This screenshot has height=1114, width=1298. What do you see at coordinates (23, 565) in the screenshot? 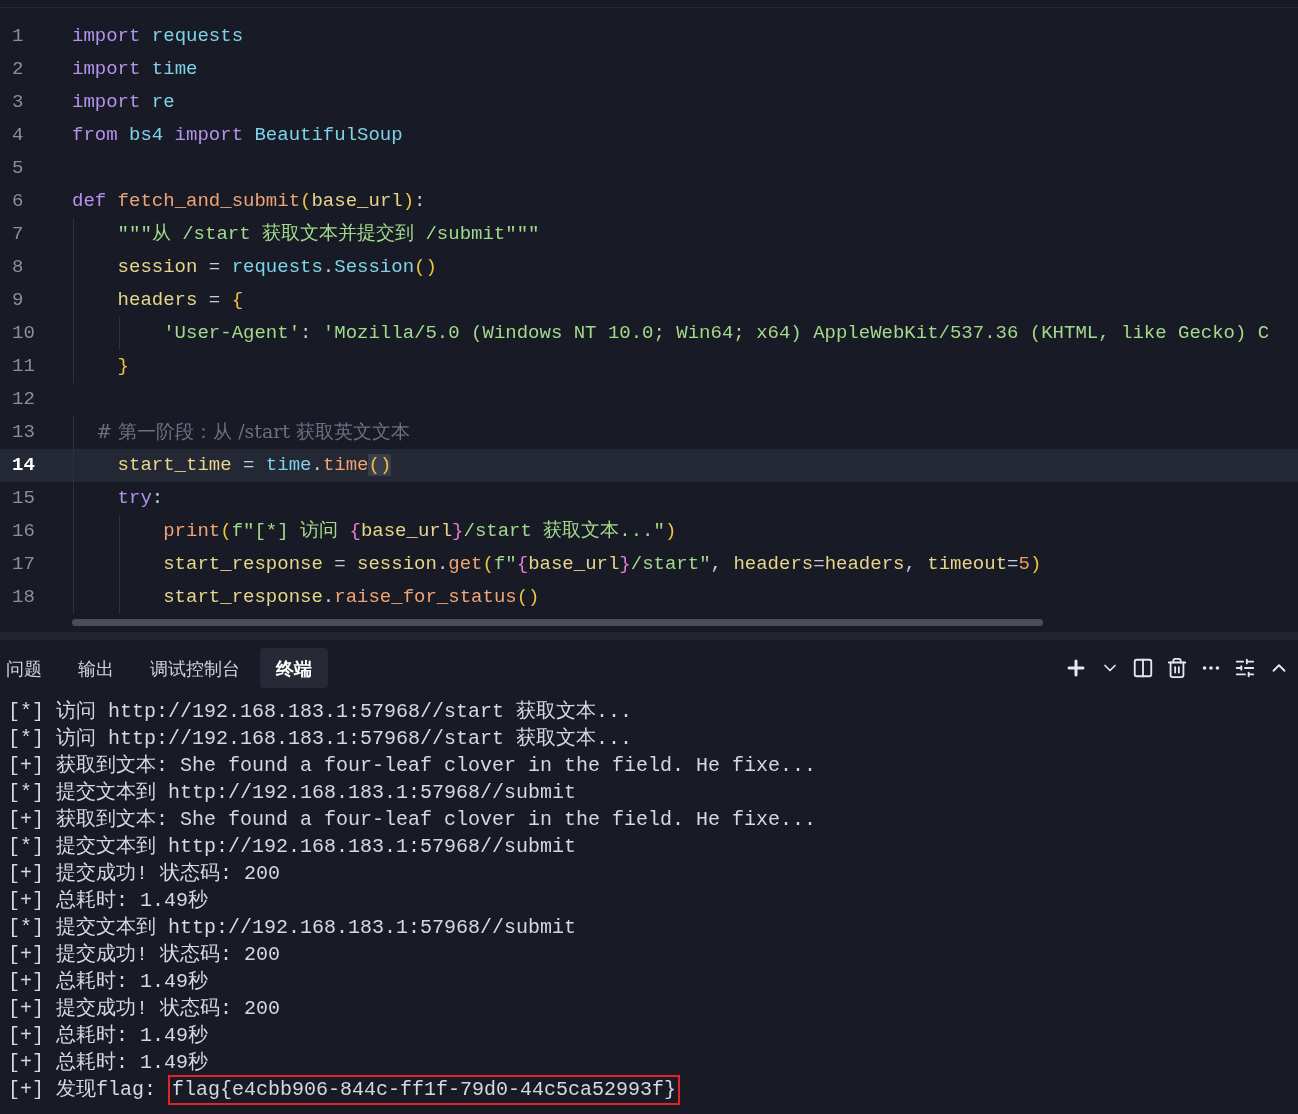
I see `line-number: 17` at bounding box center [23, 565].